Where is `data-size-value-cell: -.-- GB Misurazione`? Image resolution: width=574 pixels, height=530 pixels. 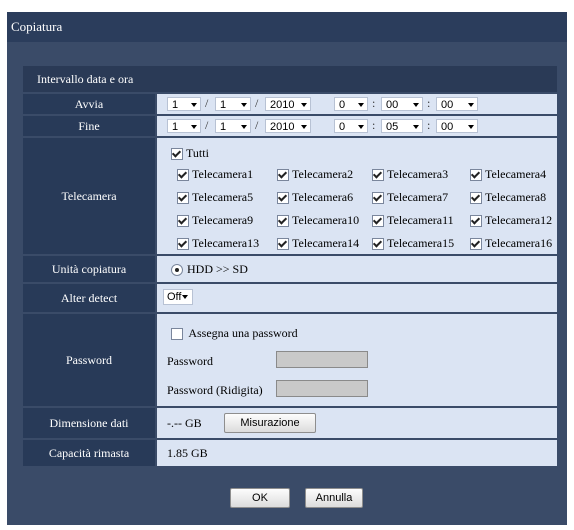 data-size-value-cell: -.-- GB Misurazione is located at coordinates (357, 423).